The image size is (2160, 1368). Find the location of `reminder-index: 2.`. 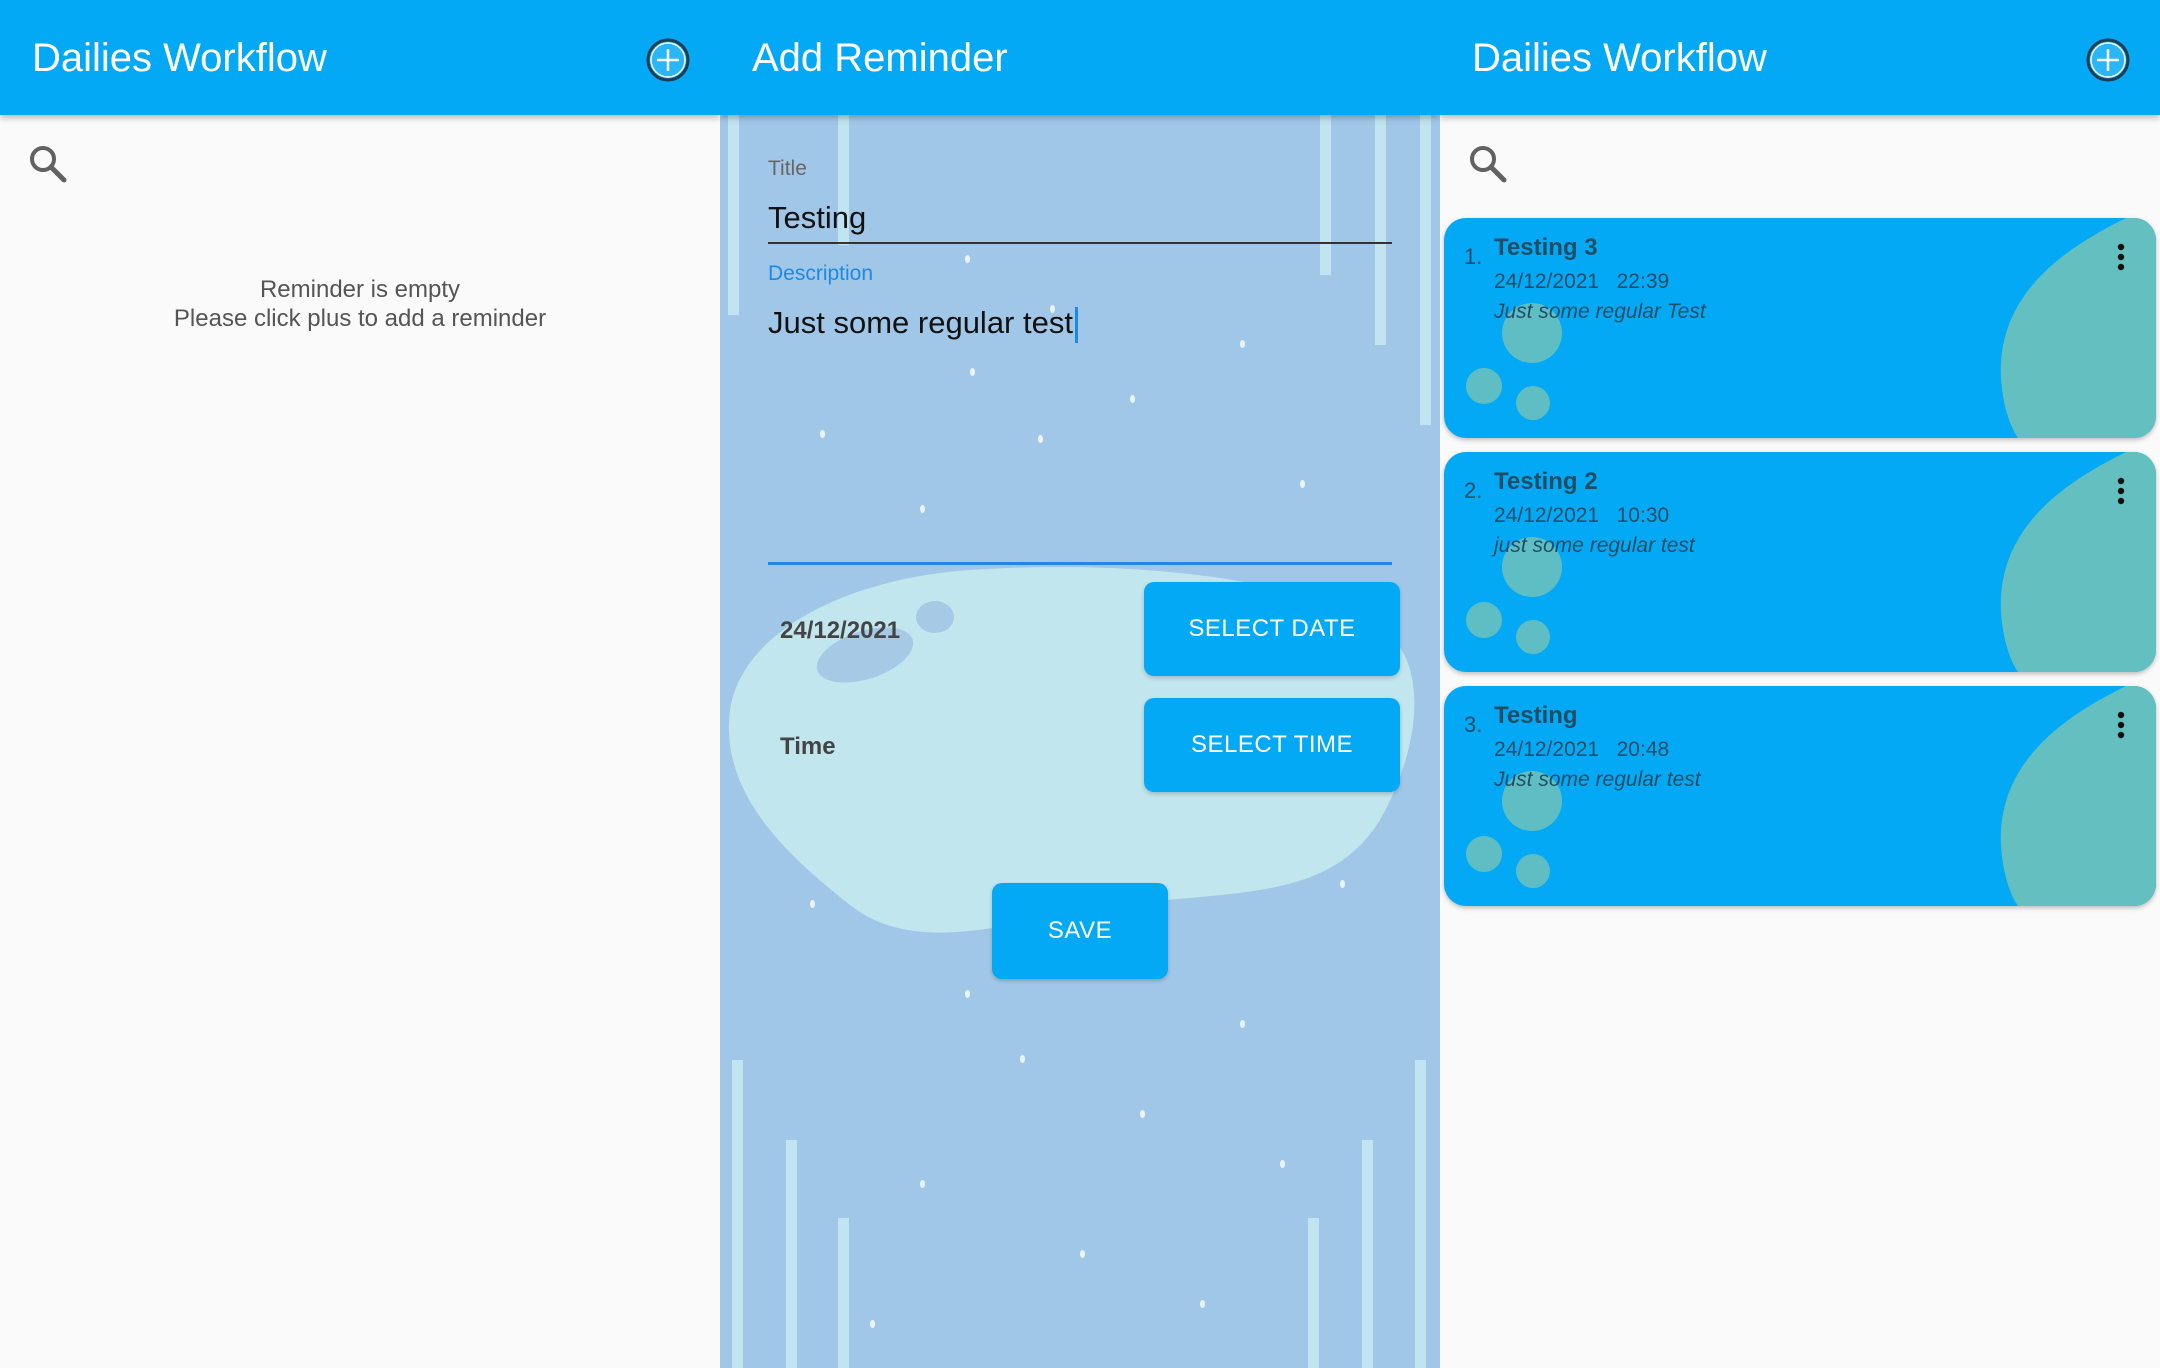

reminder-index: 2. is located at coordinates (1473, 490).